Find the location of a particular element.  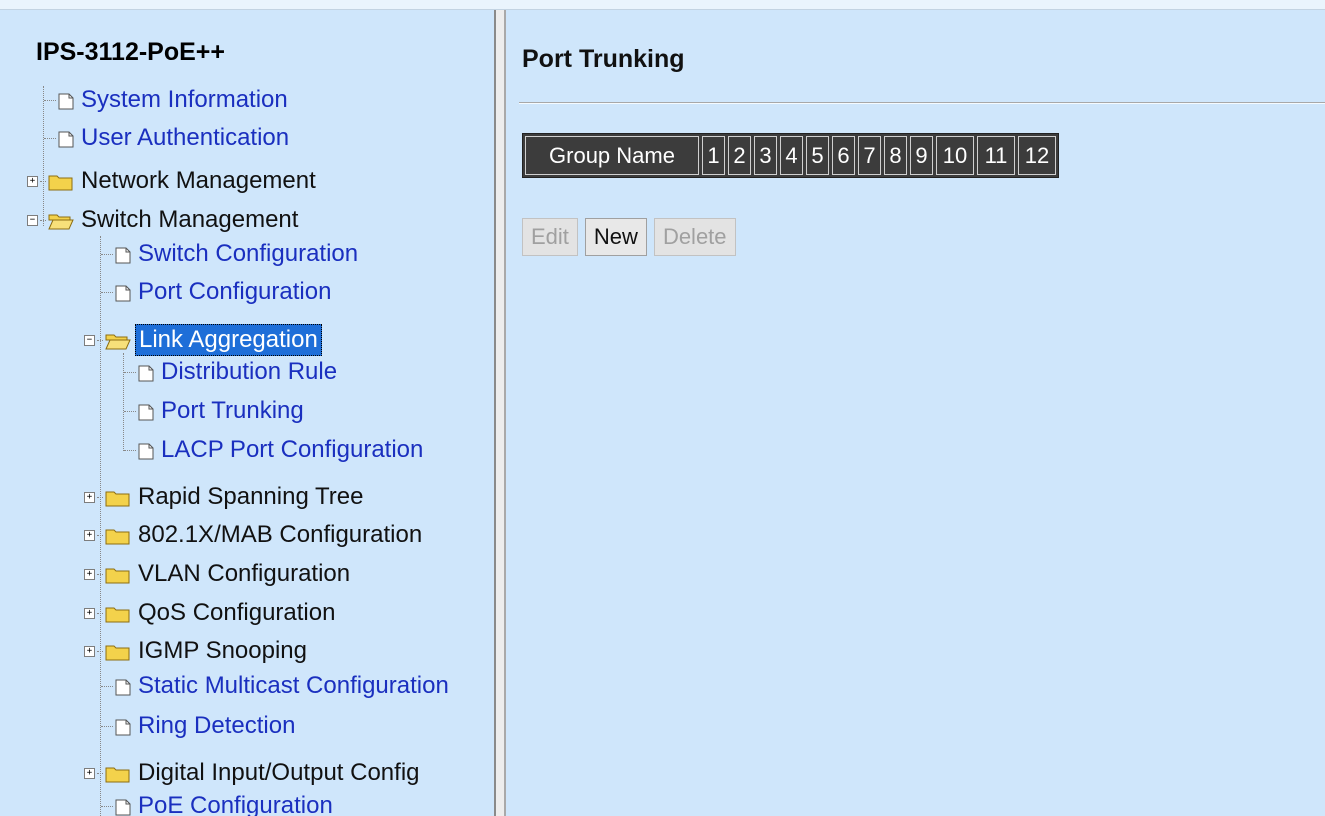

tree-item-label: VLAN Configuration is located at coordinates (244, 573).